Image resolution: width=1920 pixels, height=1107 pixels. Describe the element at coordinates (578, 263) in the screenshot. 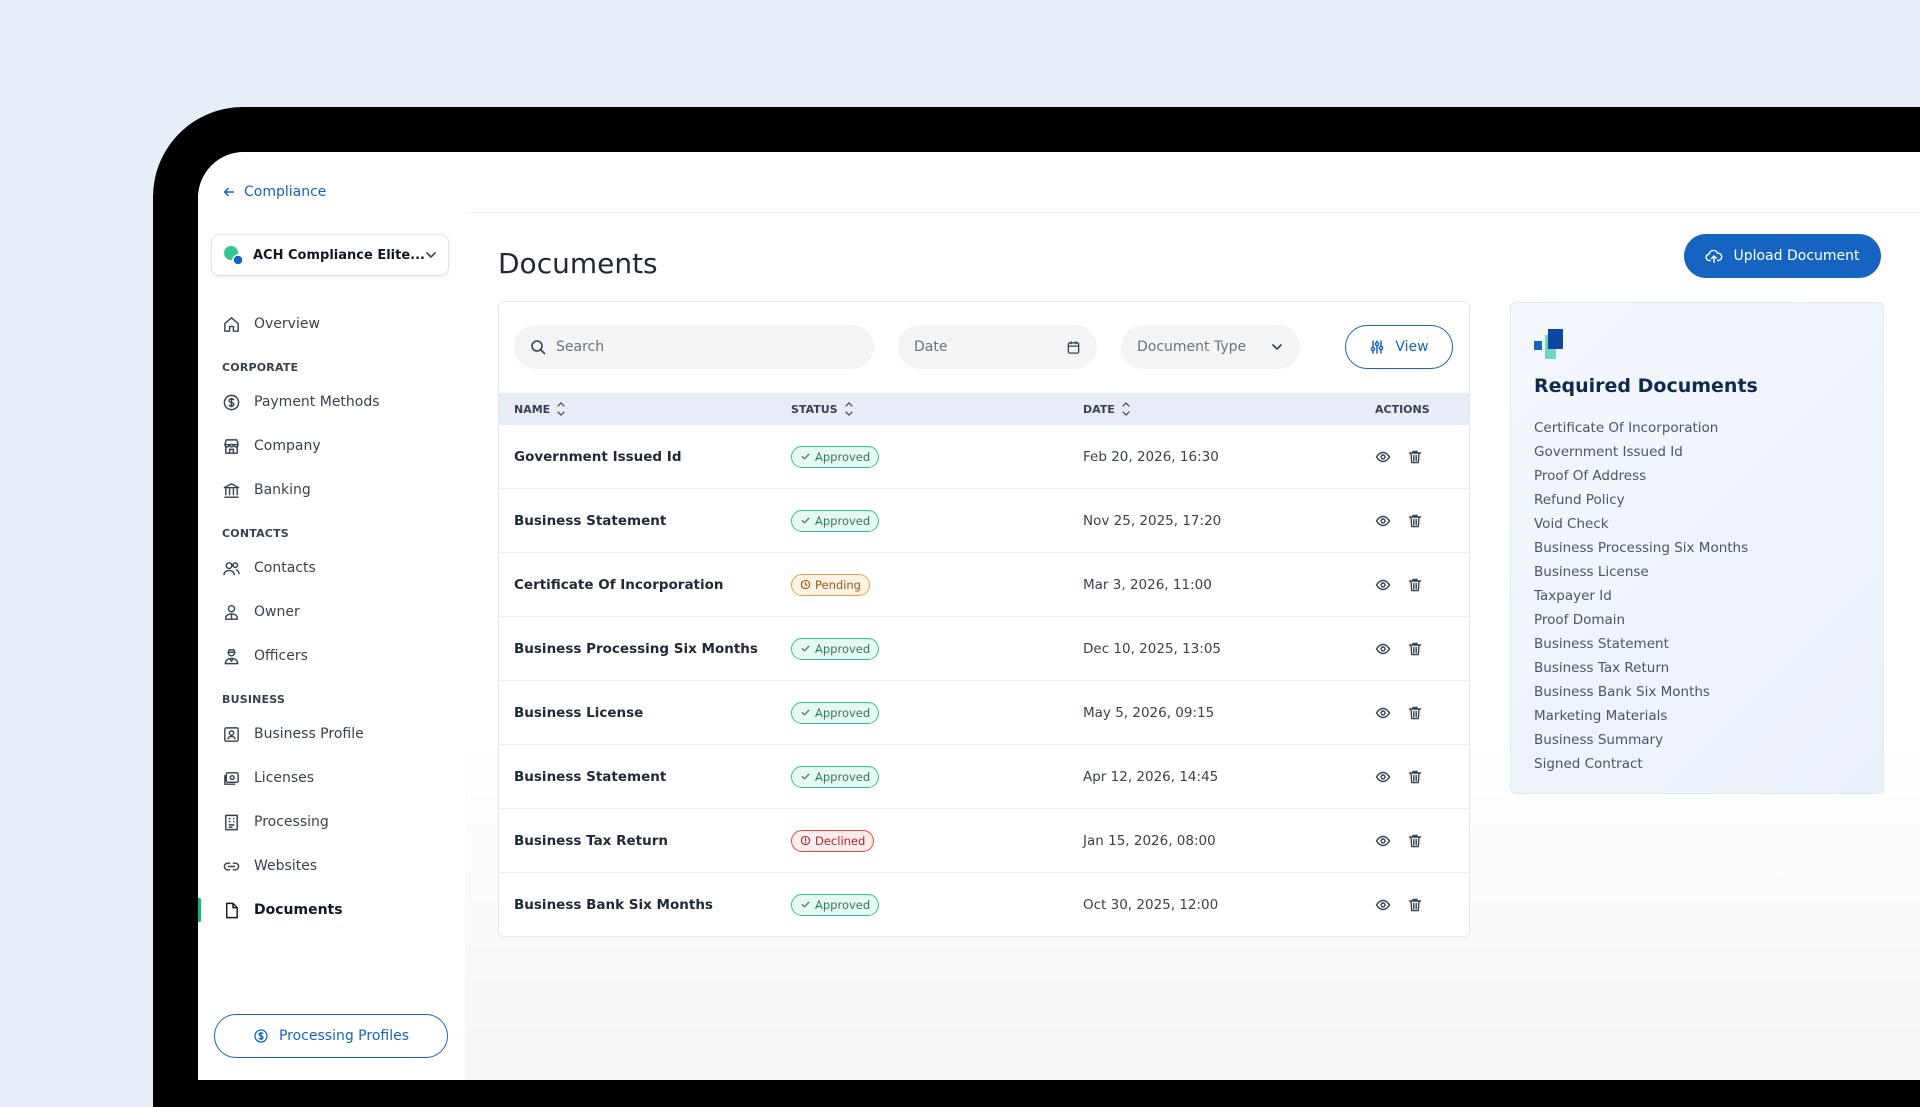

I see `page-title: Documents` at that location.